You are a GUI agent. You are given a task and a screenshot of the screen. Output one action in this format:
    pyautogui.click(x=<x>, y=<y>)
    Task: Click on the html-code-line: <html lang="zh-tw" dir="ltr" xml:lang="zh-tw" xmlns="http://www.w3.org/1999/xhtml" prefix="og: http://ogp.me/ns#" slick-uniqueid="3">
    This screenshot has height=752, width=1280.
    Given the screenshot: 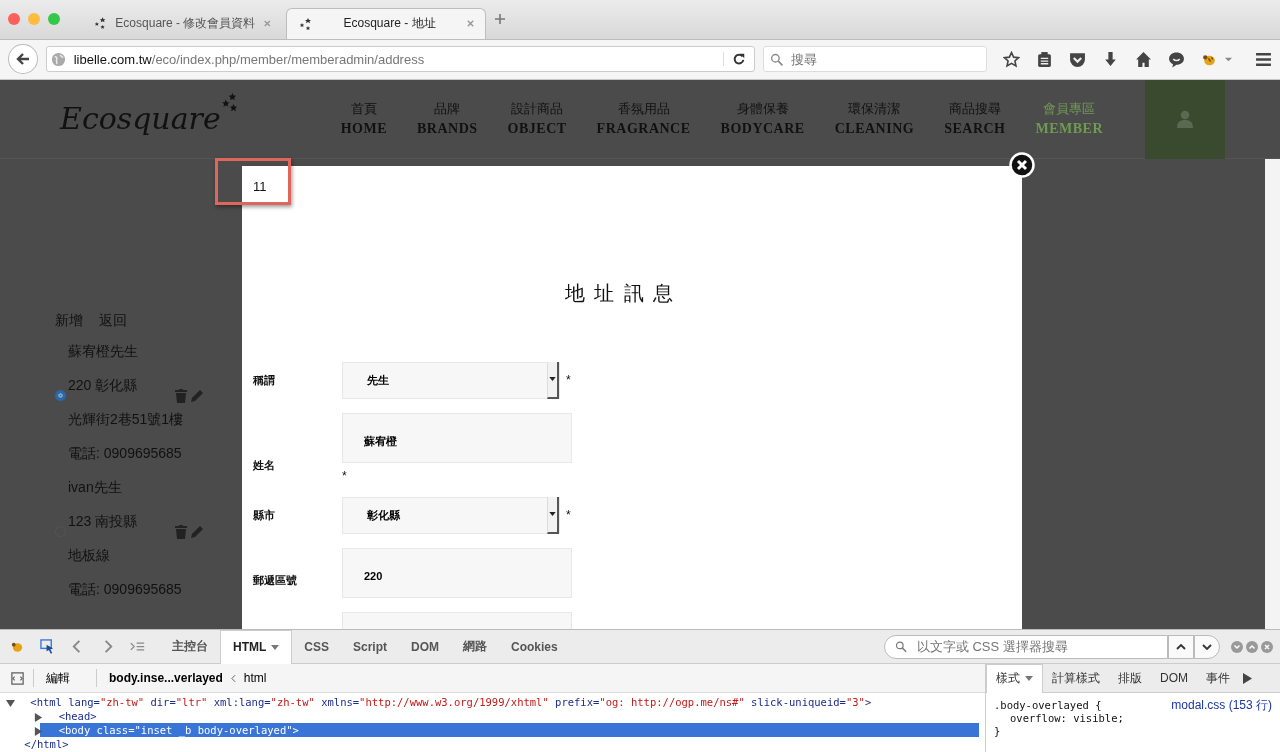 What is the action you would take?
    pyautogui.click(x=451, y=702)
    